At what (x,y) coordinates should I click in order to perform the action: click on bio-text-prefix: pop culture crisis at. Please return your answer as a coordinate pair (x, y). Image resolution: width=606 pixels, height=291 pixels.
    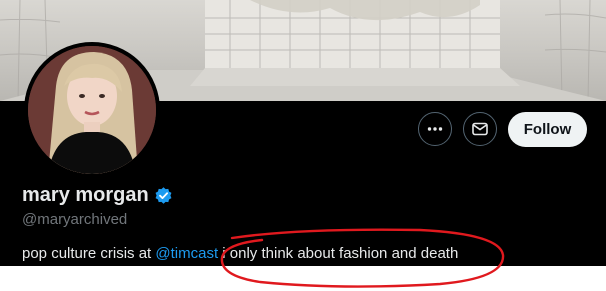
    Looking at the image, I should click on (89, 253).